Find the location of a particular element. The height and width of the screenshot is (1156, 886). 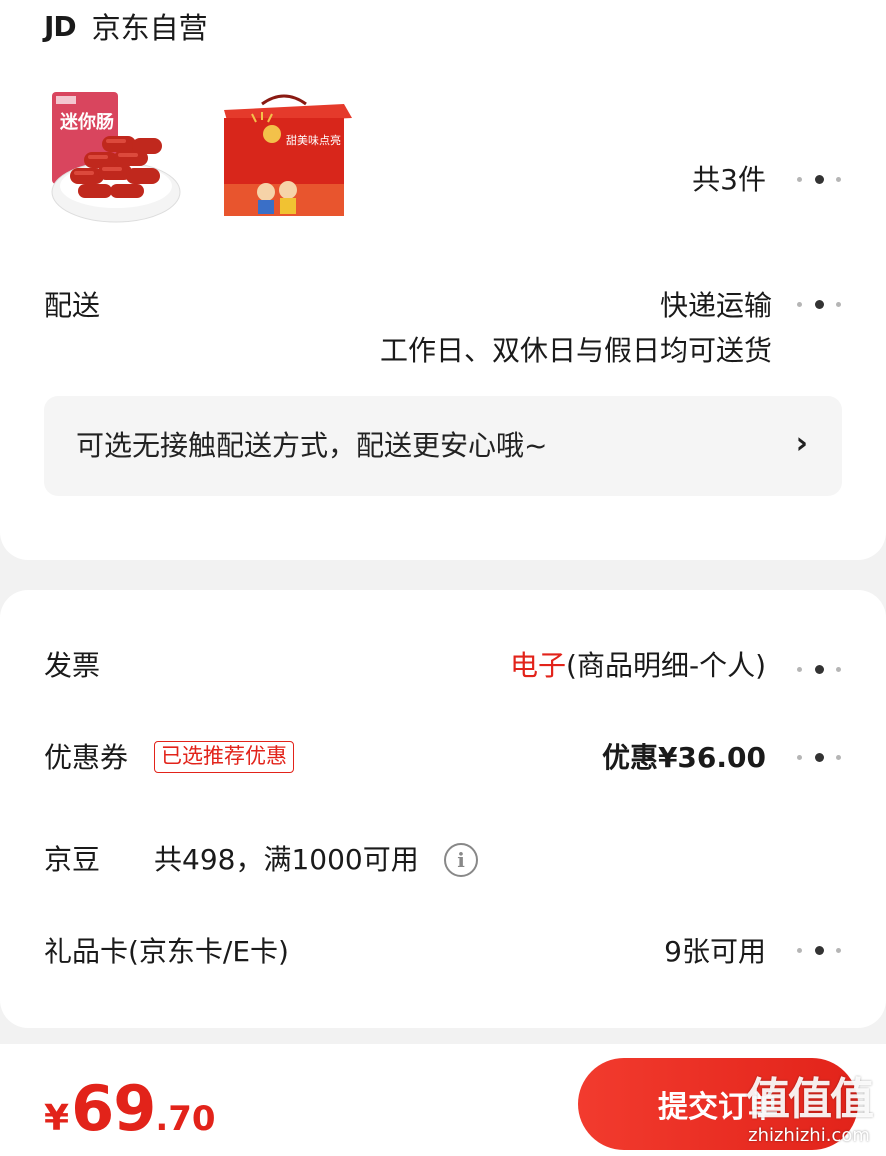

store-header: JD 京东自营 is located at coordinates (126, 26).